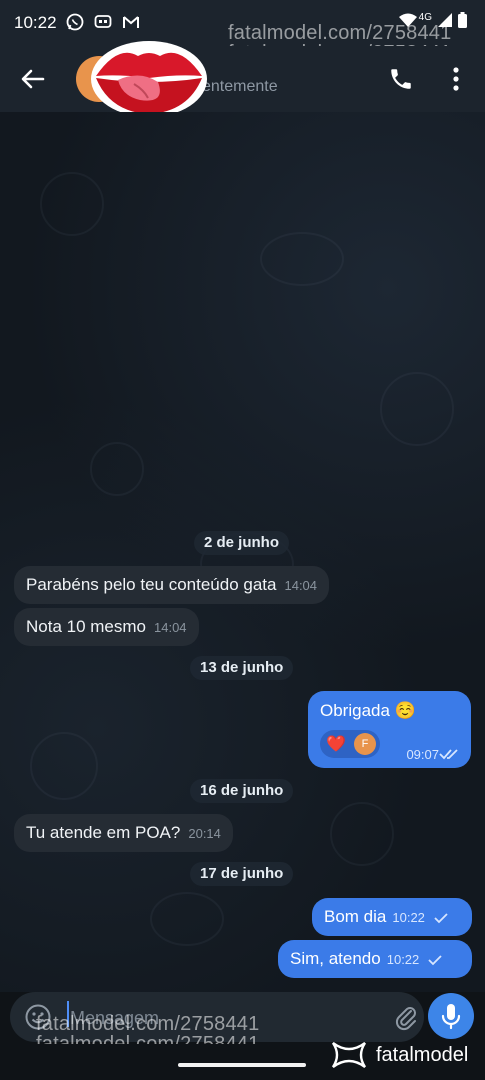 The image size is (485, 1080). I want to click on message-text: Nota 10 mesmo, so click(86, 626).